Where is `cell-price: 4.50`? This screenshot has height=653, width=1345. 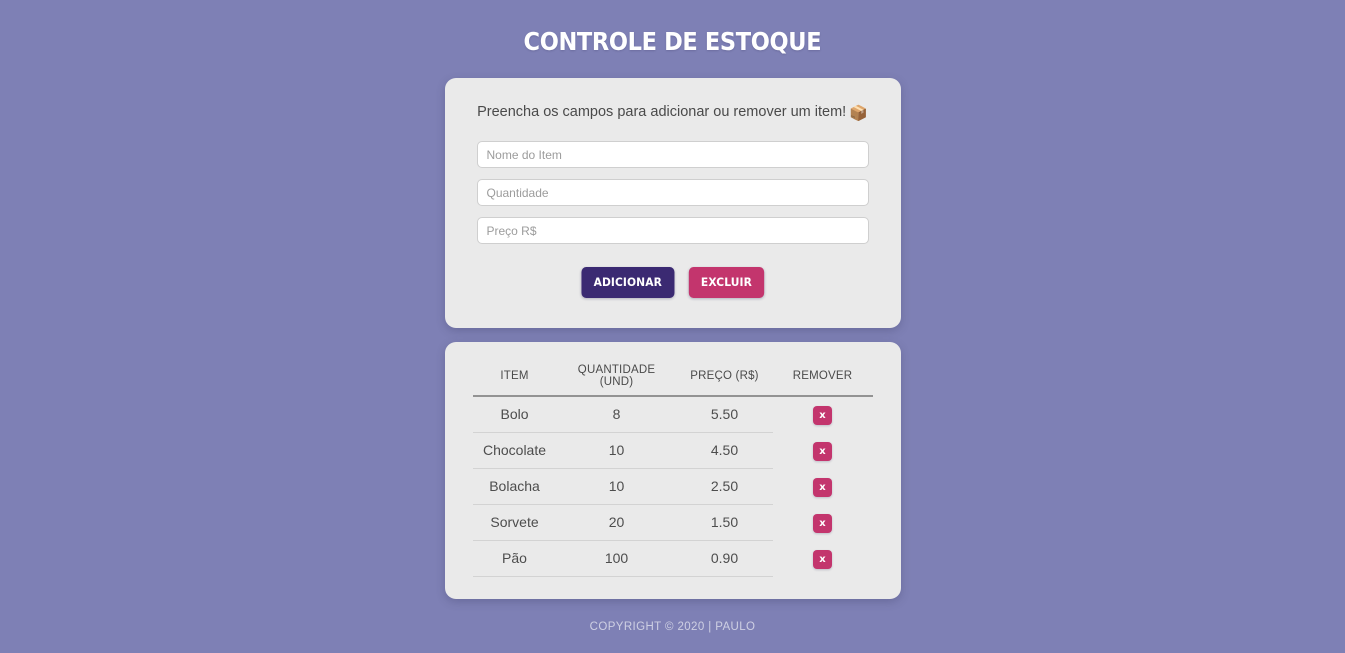 cell-price: 4.50 is located at coordinates (724, 450).